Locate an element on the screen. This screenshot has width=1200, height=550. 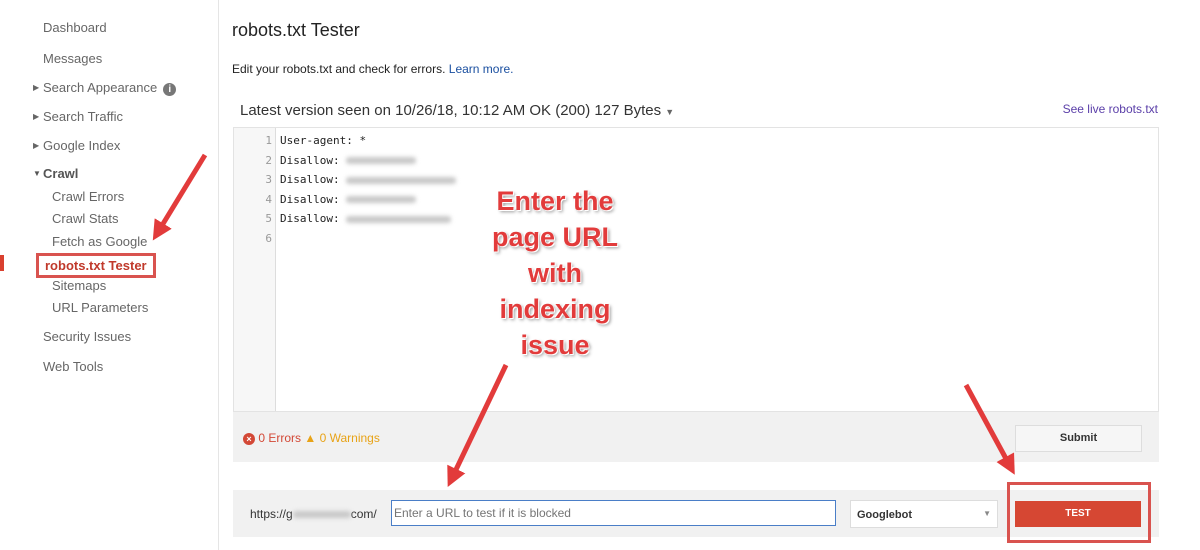
arrow-to-url-input is located at coordinates (478, 425).